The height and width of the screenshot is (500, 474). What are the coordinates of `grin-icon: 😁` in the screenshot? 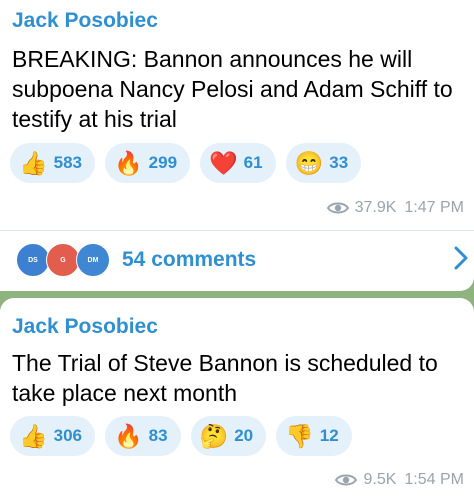 It's located at (309, 162).